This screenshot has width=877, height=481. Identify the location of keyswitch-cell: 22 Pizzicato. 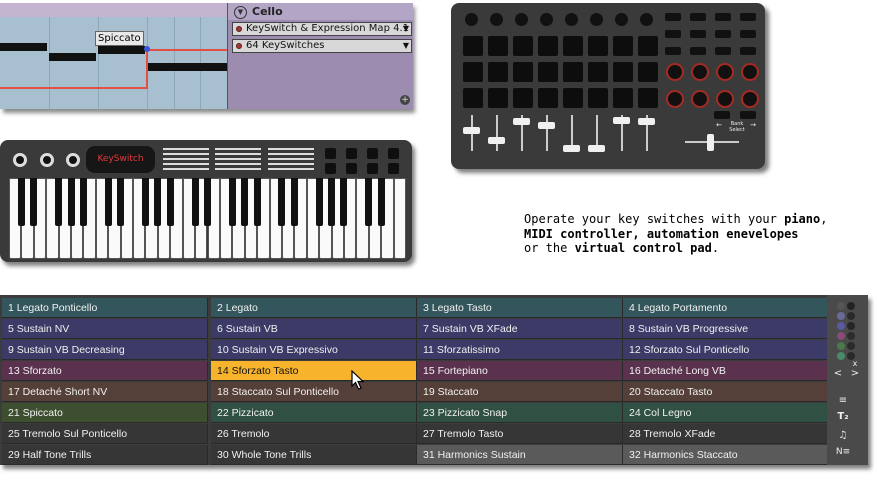
(314, 413).